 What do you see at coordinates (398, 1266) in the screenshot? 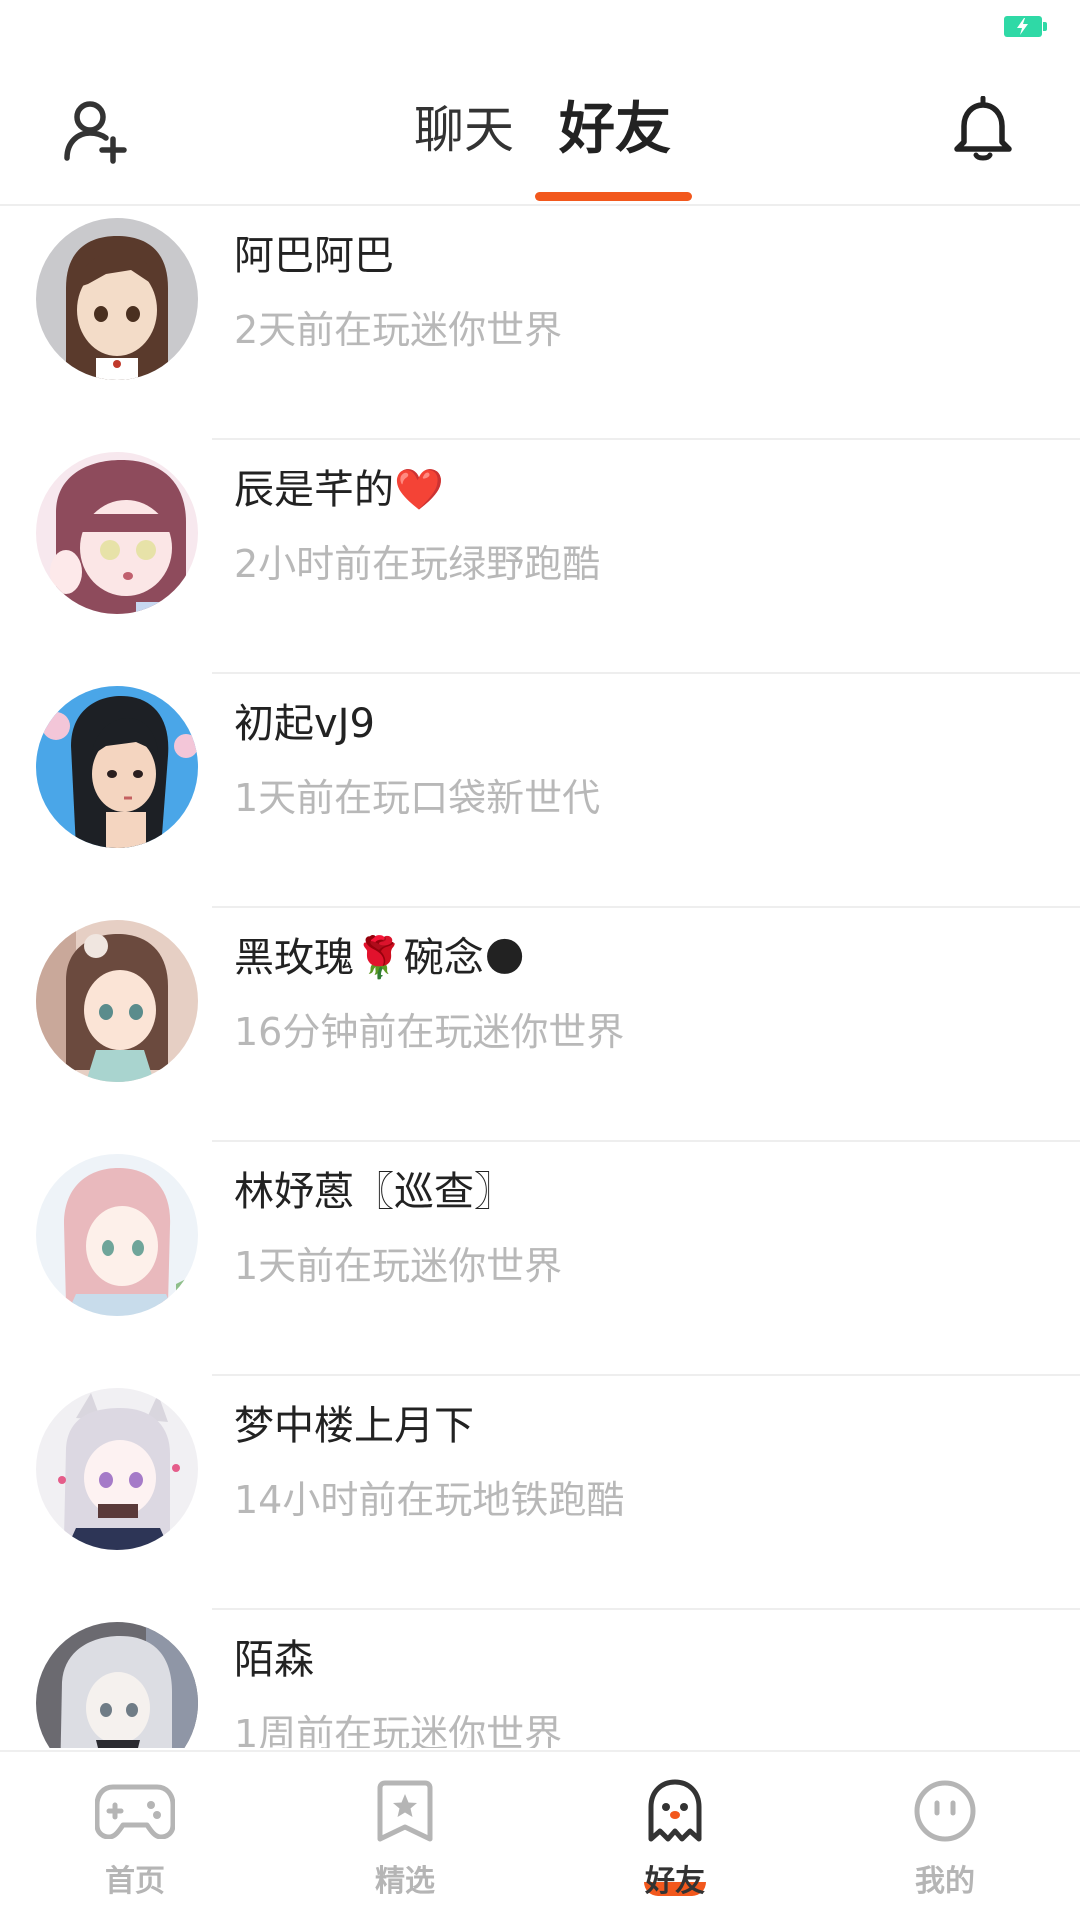
I see `friend-status: 1天前在玩迷你世界` at bounding box center [398, 1266].